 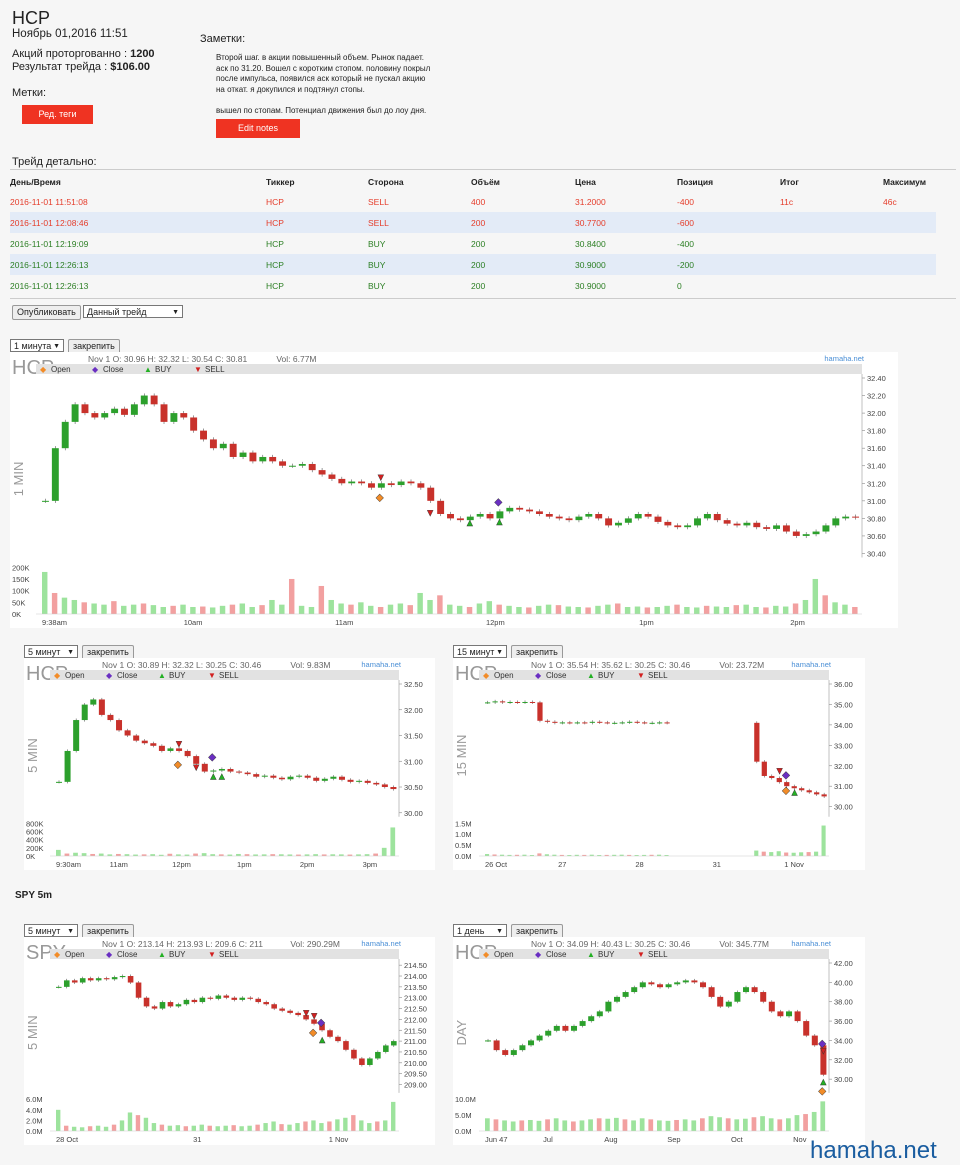 I want to click on publish-button: Опубликовать, so click(x=46, y=312).